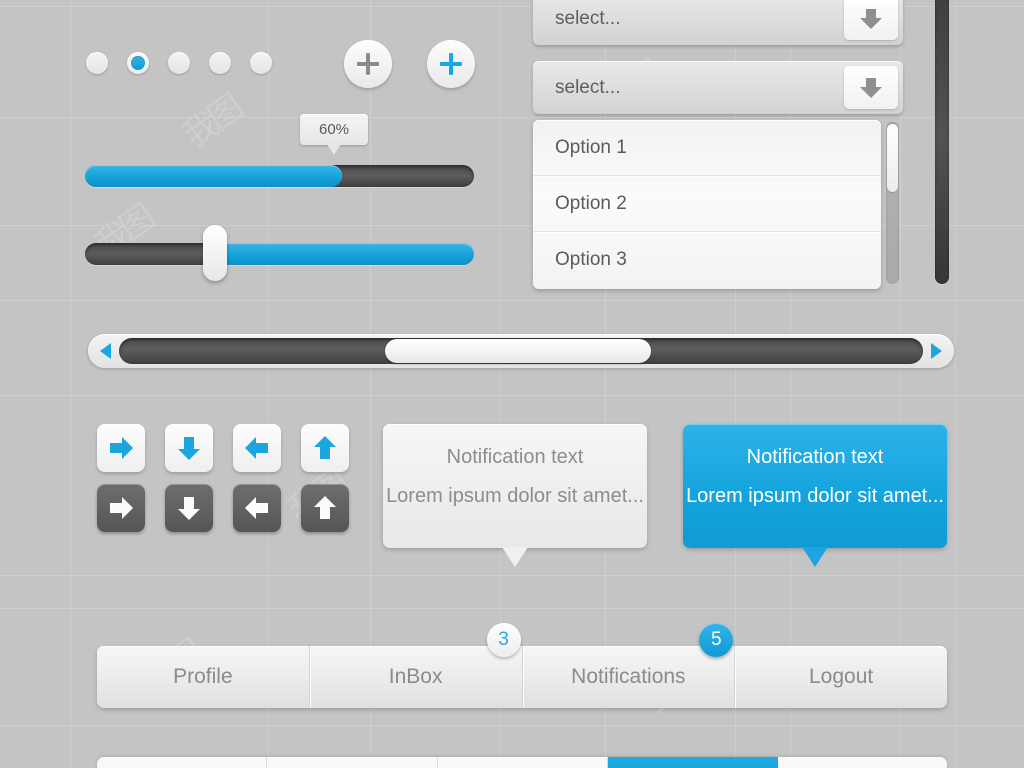 This screenshot has height=768, width=1024. Describe the element at coordinates (257, 508) in the screenshot. I see `arrow-left-button-dark` at that location.